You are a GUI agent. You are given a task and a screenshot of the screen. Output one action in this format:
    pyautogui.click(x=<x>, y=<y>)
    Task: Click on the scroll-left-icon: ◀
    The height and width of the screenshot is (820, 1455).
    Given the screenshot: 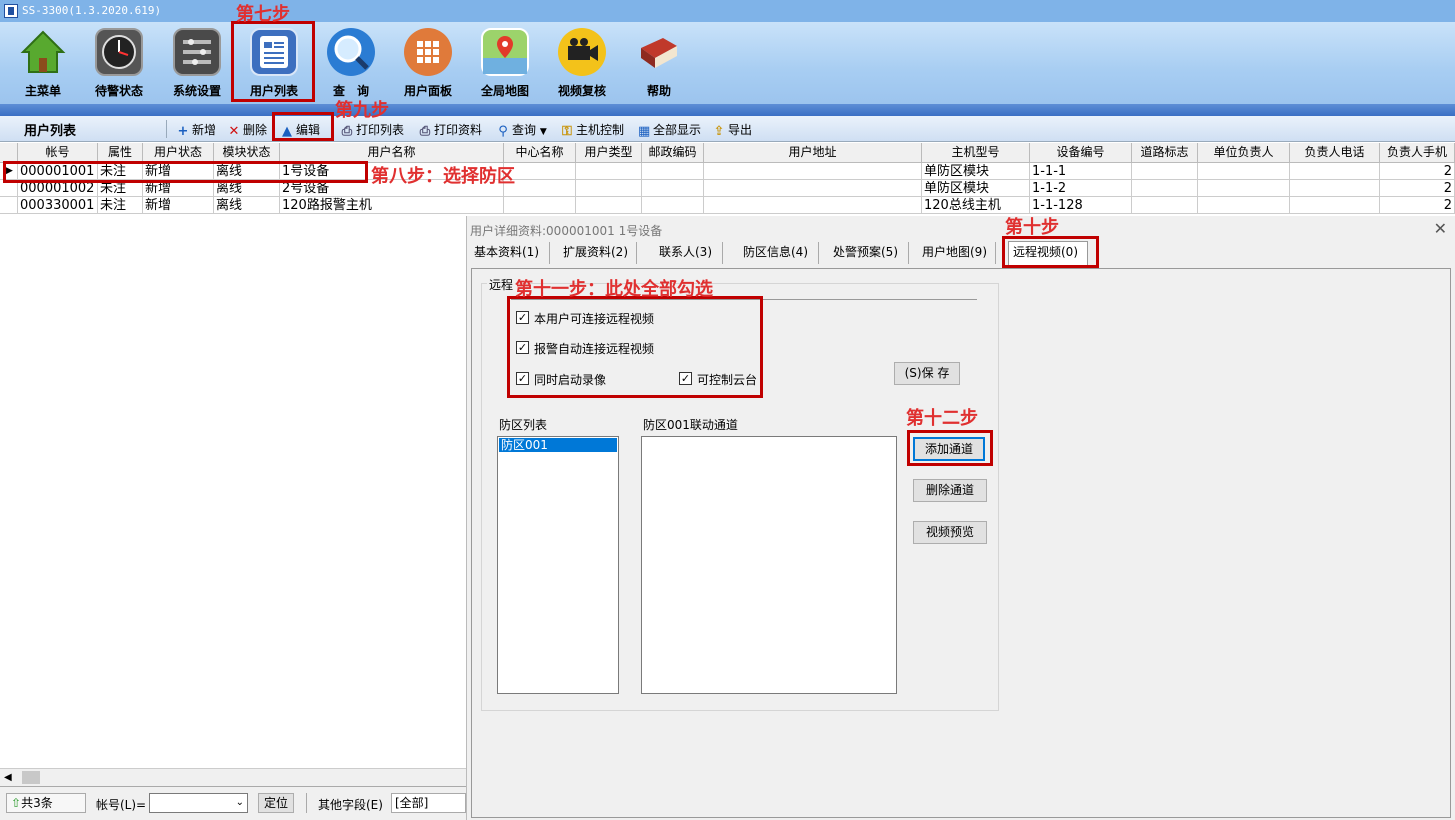 What is the action you would take?
    pyautogui.click(x=8, y=777)
    